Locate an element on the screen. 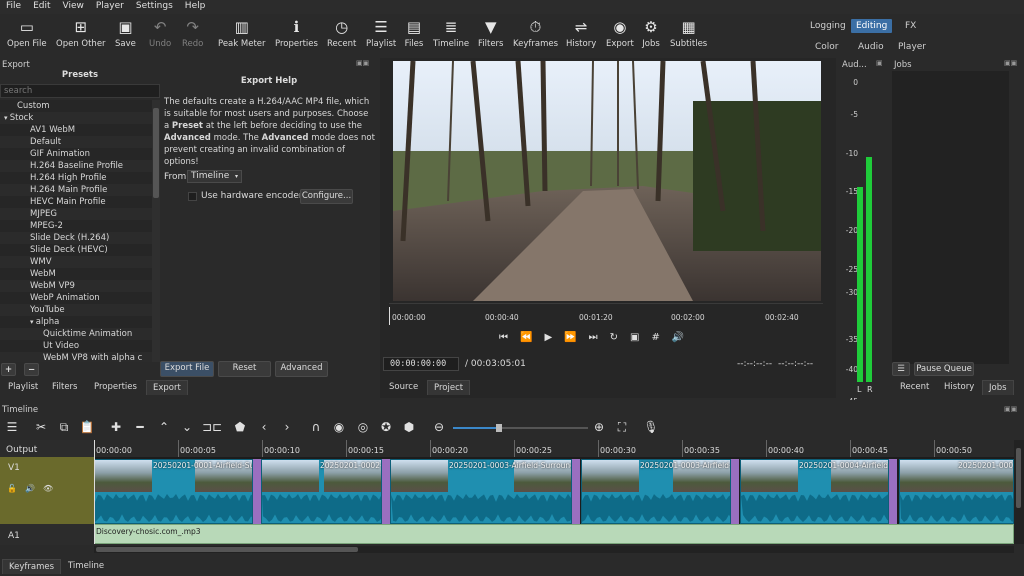 The width and height of the screenshot is (1024, 576). zoom-in-icon: ⊕ is located at coordinates (599, 427).